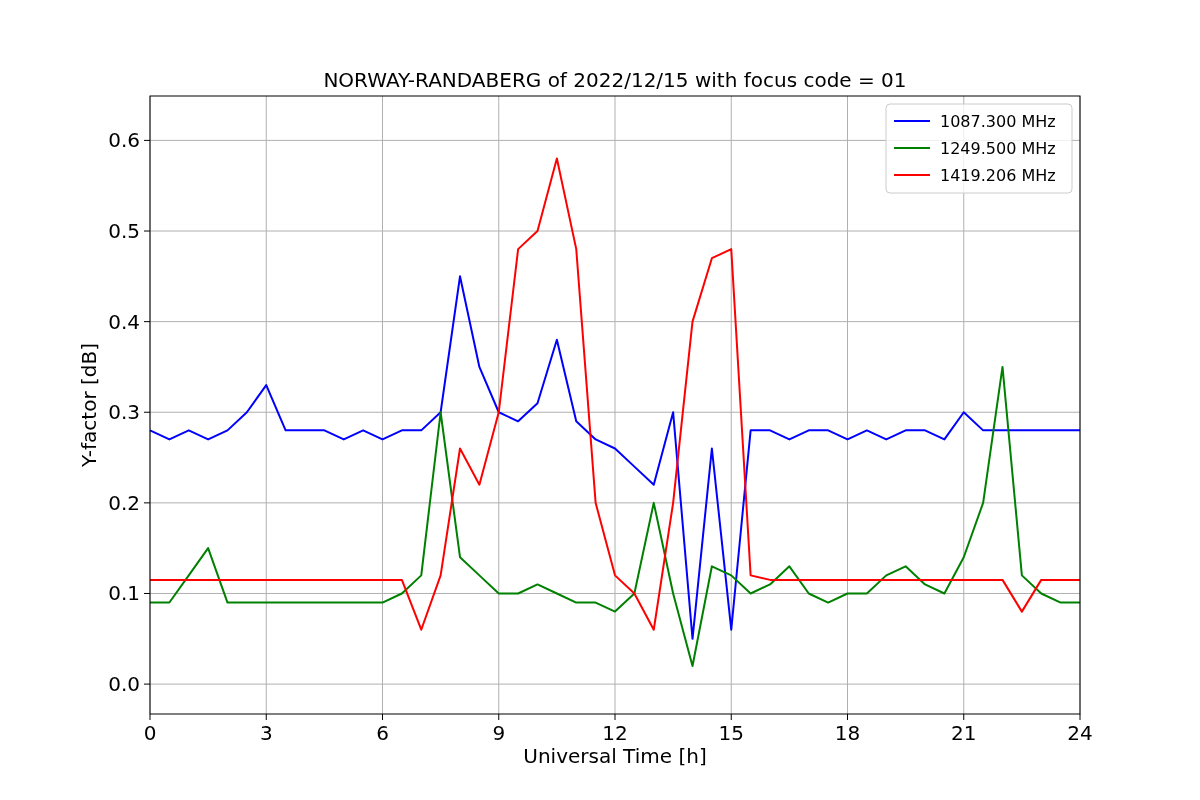 The image size is (1200, 800). Describe the element at coordinates (266, 733) in the screenshot. I see `x-tick-label: 3` at that location.